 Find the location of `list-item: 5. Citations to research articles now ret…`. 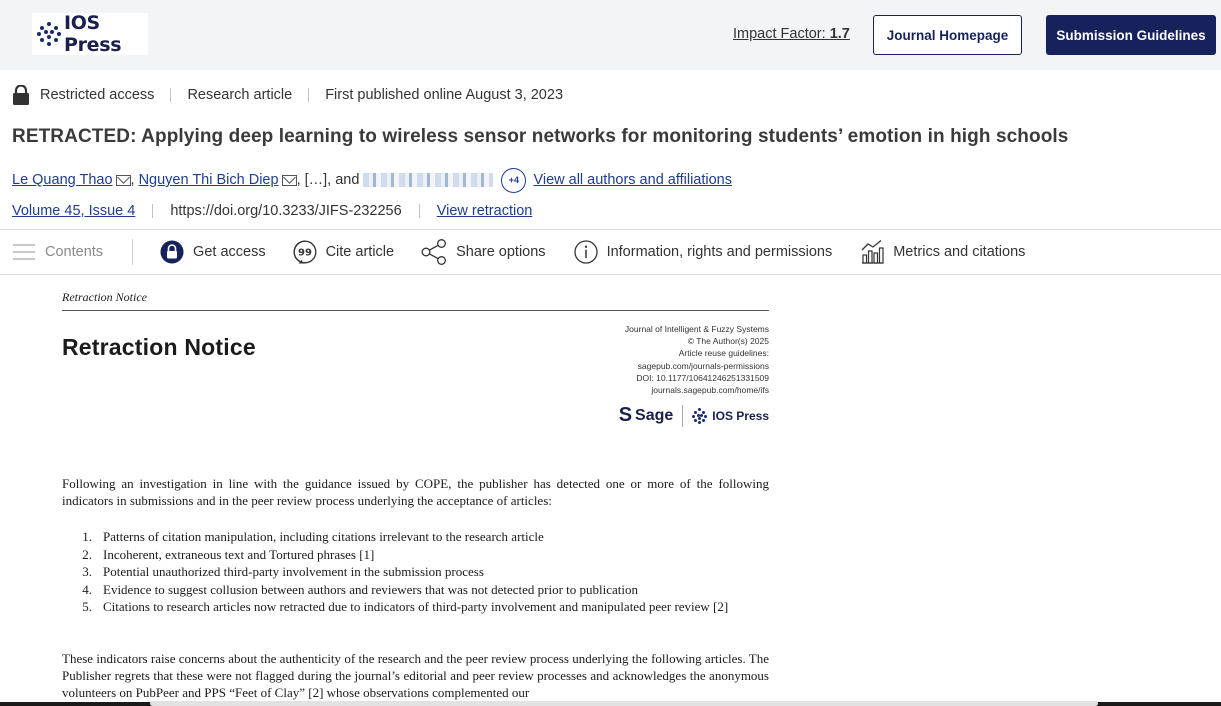

list-item: 5. Citations to research articles now ret… is located at coordinates (405, 606).